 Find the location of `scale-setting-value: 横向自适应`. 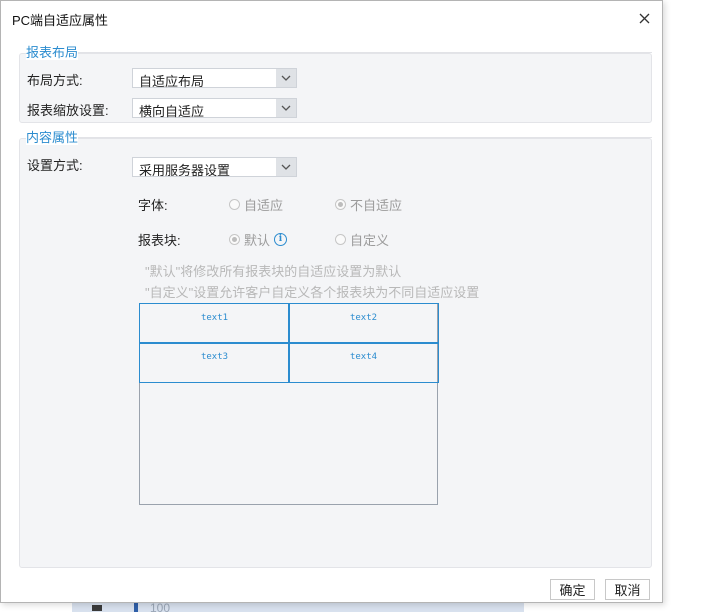

scale-setting-value: 横向自适应 is located at coordinates (172, 111).